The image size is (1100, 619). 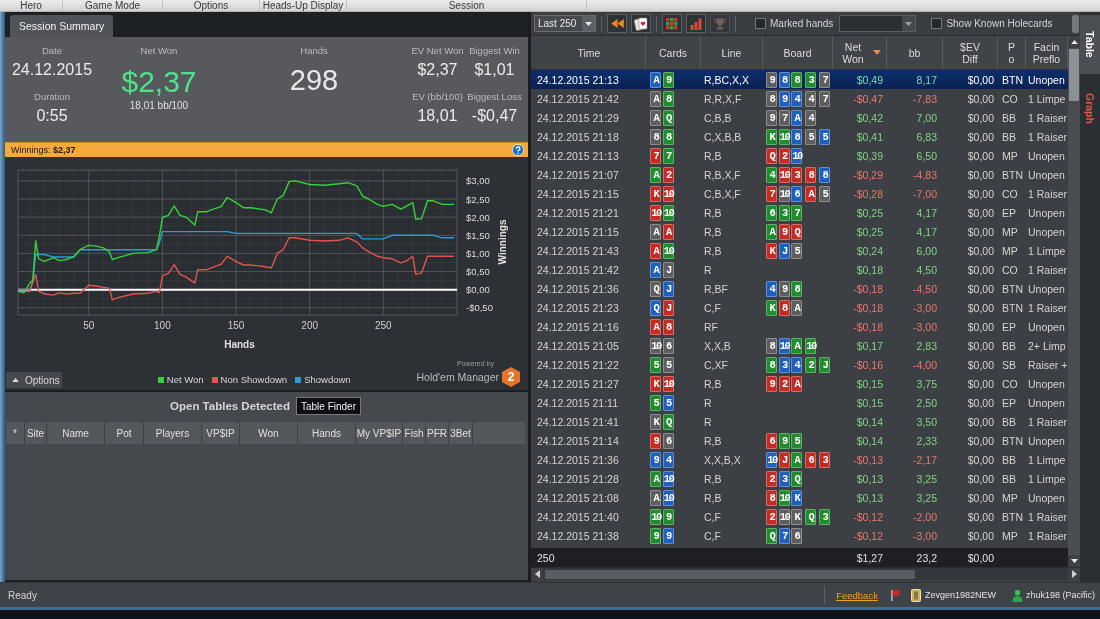 What do you see at coordinates (732, 52) in the screenshot?
I see `column-header: Line` at bounding box center [732, 52].